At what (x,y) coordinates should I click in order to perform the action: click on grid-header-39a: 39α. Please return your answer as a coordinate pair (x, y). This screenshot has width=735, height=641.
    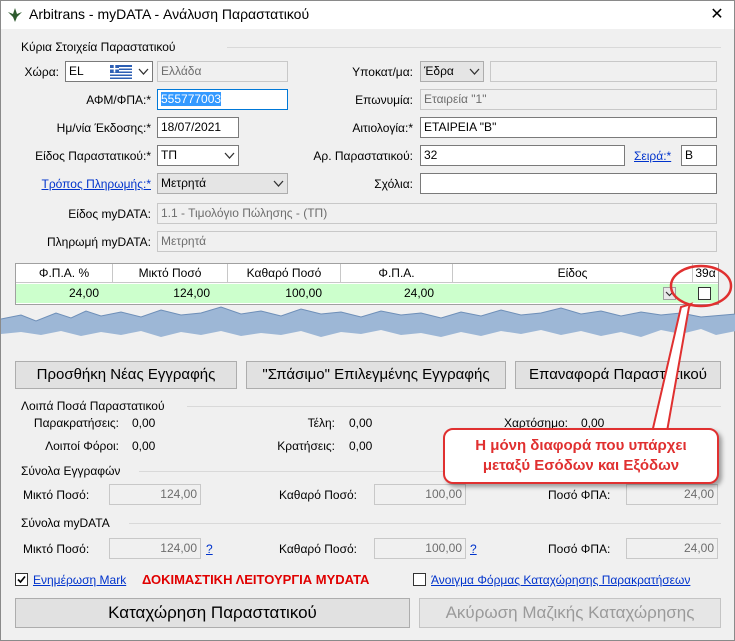
    Looking at the image, I should click on (705, 273).